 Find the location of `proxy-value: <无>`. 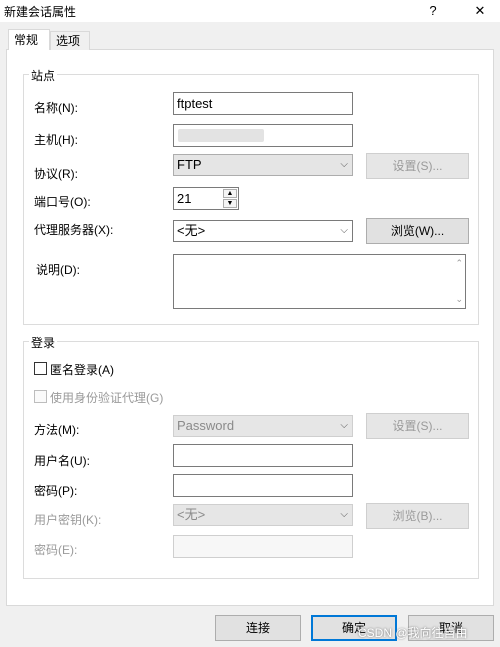

proxy-value: <无> is located at coordinates (191, 230).